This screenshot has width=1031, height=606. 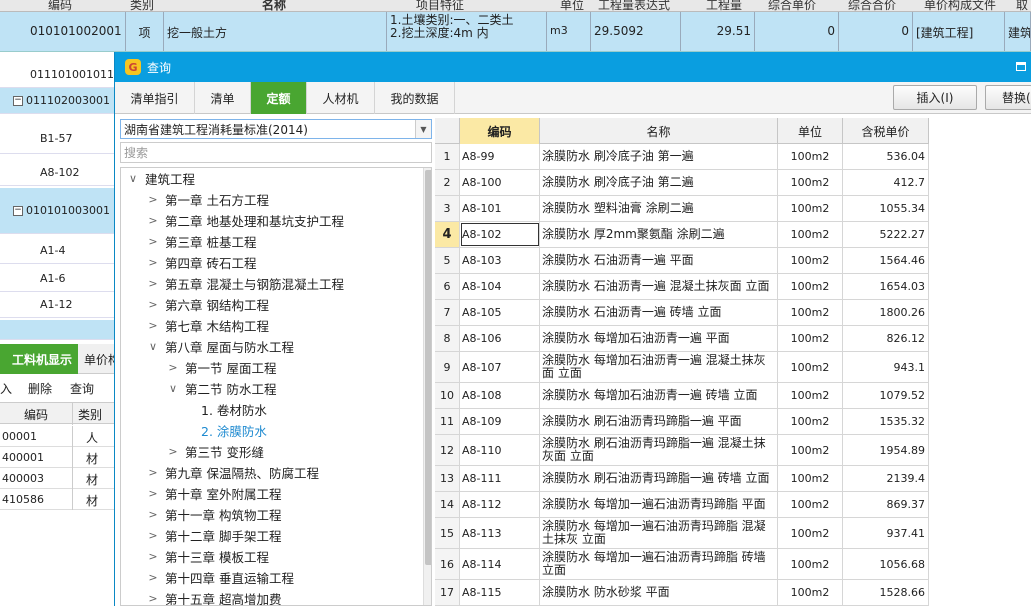 I want to click on tab-list-guide: 清单指引, so click(x=155, y=98).